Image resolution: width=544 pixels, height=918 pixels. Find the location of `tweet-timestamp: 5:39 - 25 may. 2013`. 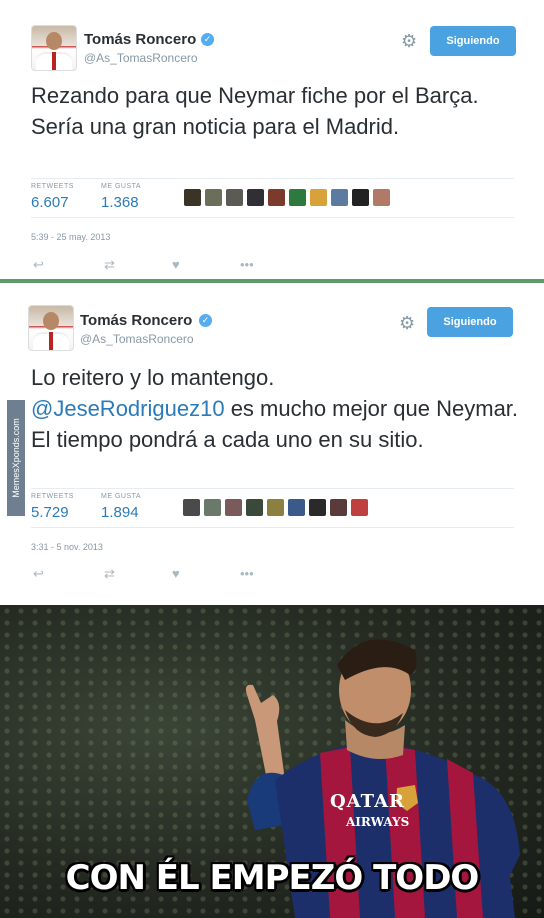

tweet-timestamp: 5:39 - 25 may. 2013 is located at coordinates (70, 237).